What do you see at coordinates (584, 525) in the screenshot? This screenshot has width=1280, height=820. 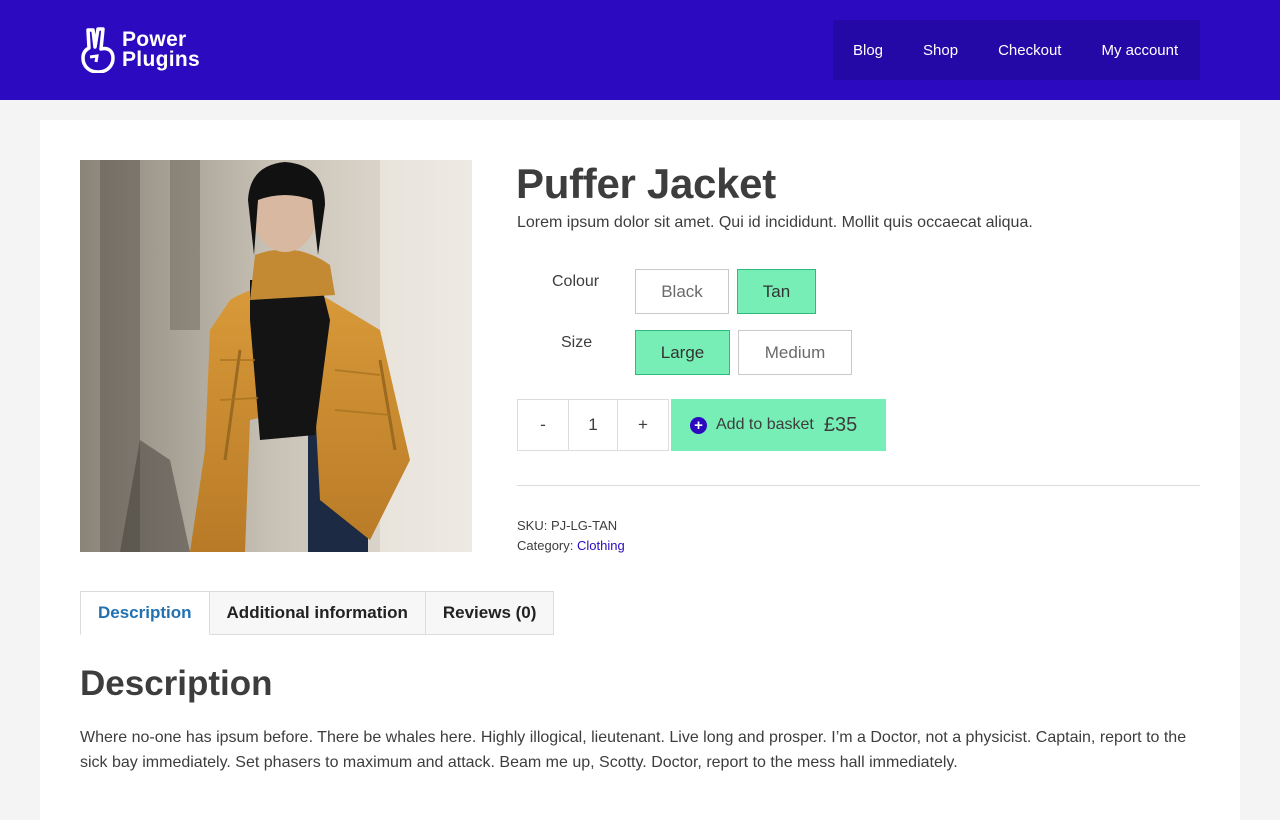 I see `sku-value: PJ-LG-TAN` at bounding box center [584, 525].